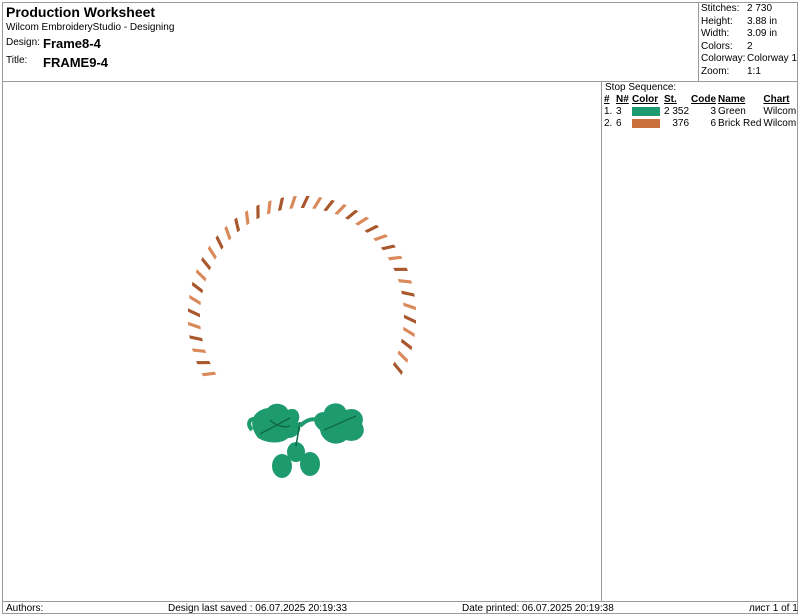  Describe the element at coordinates (772, 59) in the screenshot. I see `stat-value: Colorway 1` at that location.